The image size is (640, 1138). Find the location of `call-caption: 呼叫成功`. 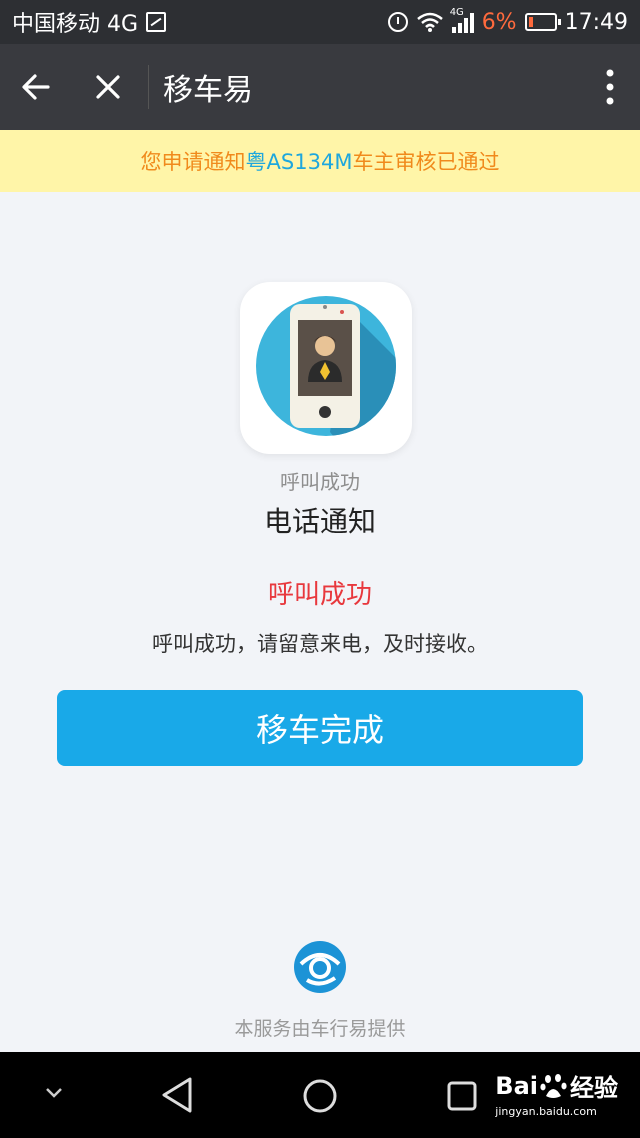

call-caption: 呼叫成功 is located at coordinates (320, 482).